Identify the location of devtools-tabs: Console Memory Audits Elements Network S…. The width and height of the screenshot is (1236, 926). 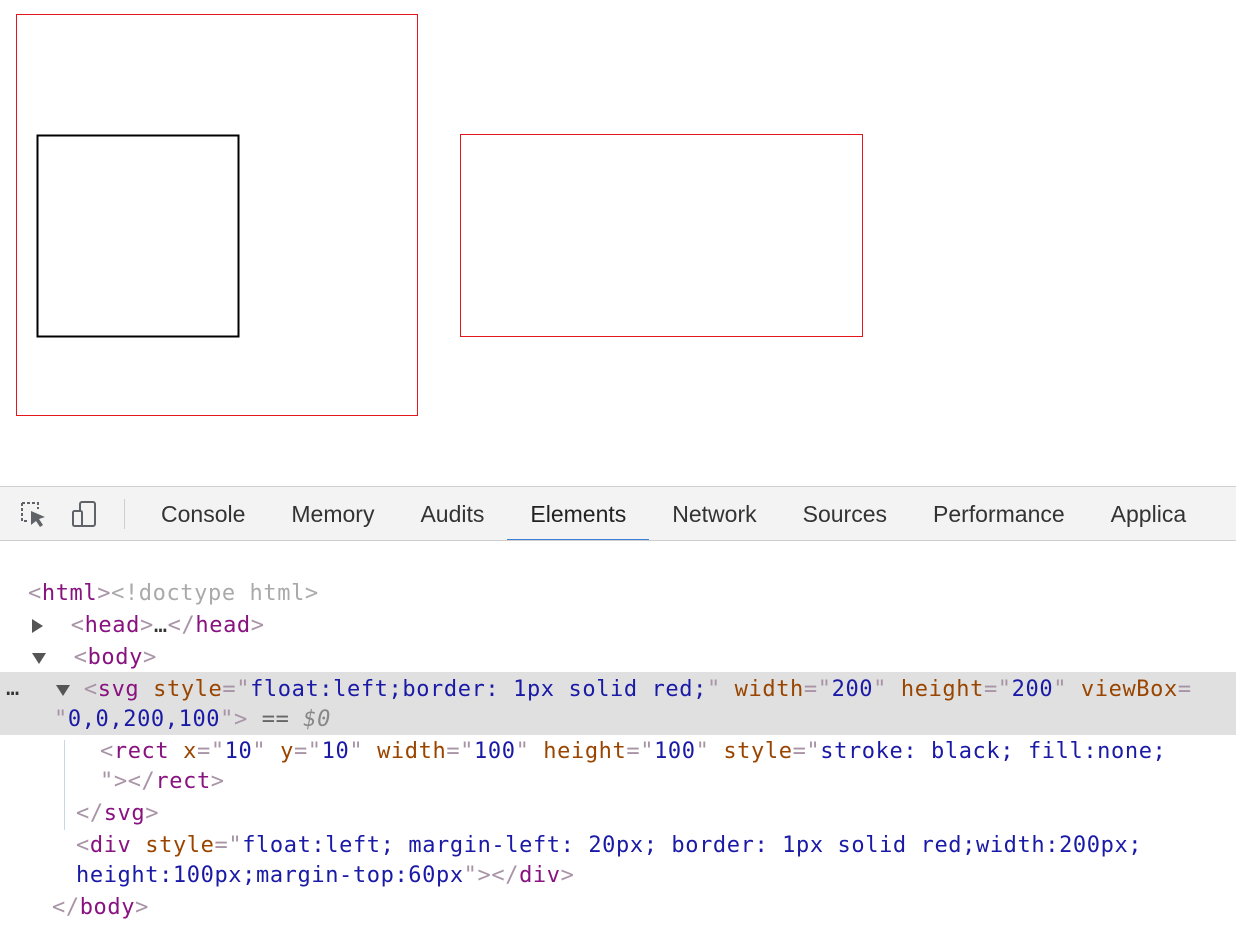
(673, 513).